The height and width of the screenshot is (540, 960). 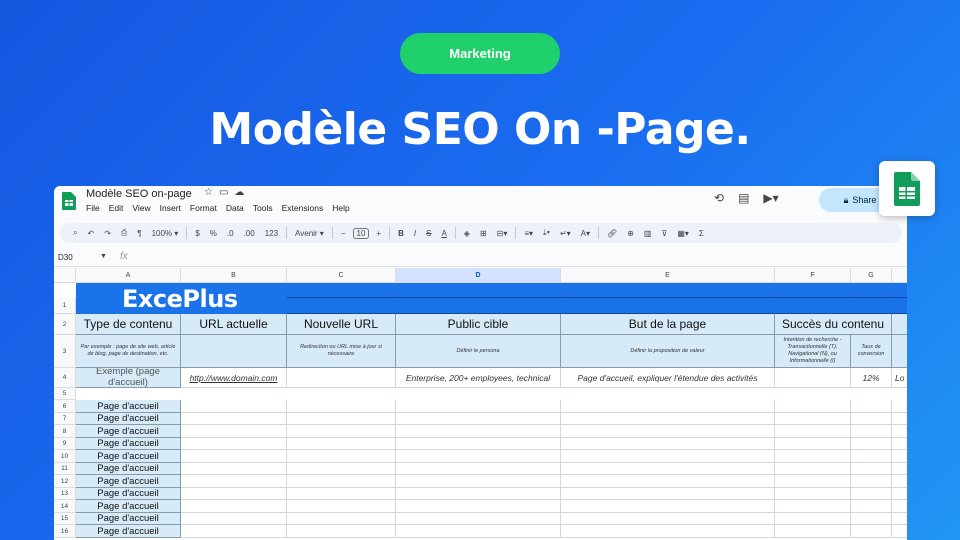 What do you see at coordinates (165, 233) in the screenshot?
I see `zoom-select: 100% ▾` at bounding box center [165, 233].